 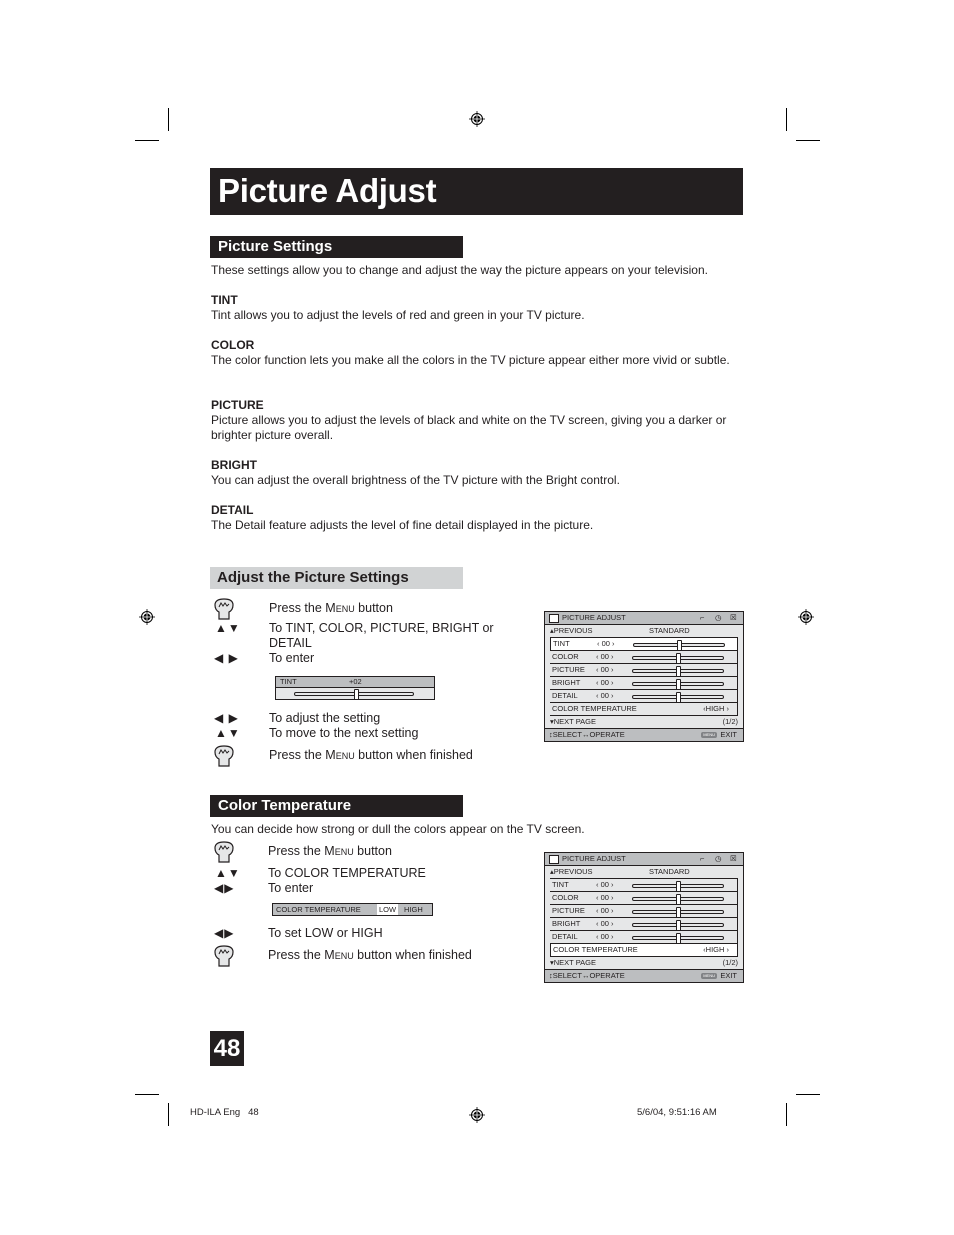 What do you see at coordinates (325, 933) in the screenshot?
I see `step-set-low-high: To set LOW or HIGH` at bounding box center [325, 933].